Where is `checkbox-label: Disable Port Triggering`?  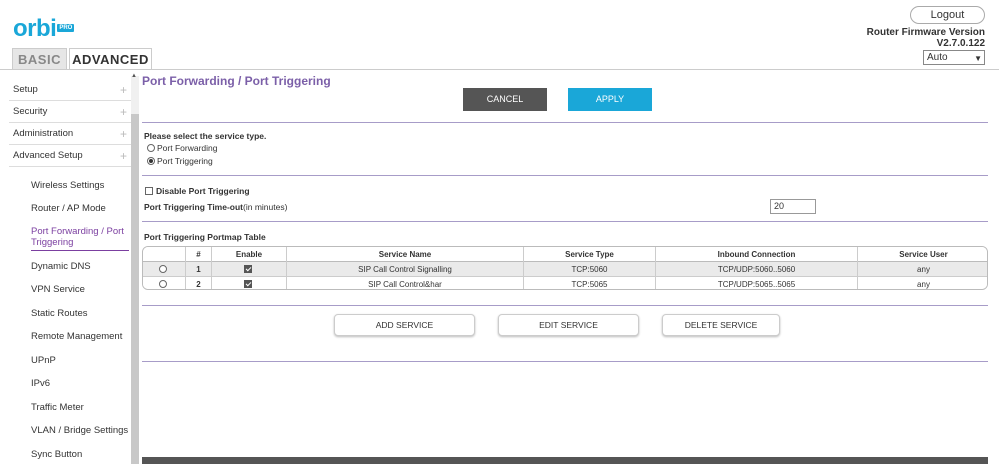
checkbox-label: Disable Port Triggering is located at coordinates (203, 191).